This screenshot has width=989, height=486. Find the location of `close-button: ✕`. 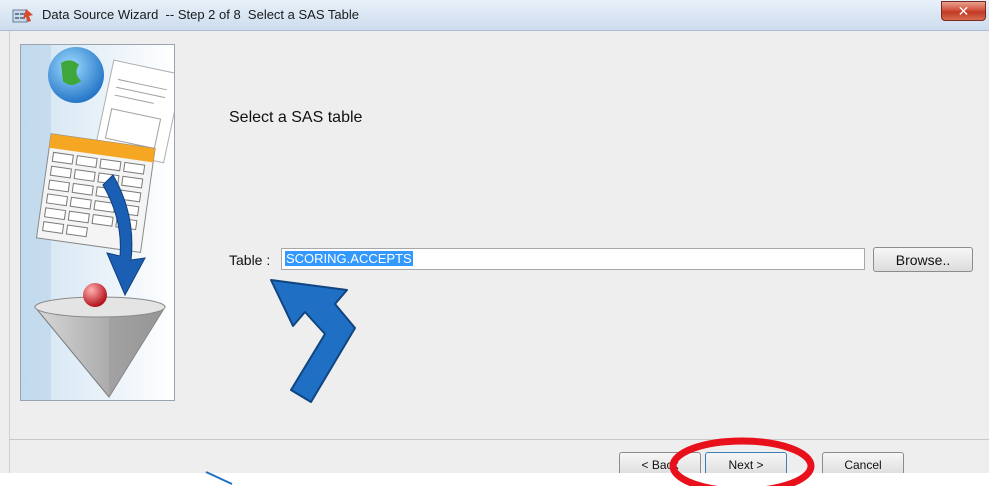

close-button: ✕ is located at coordinates (963, 11).